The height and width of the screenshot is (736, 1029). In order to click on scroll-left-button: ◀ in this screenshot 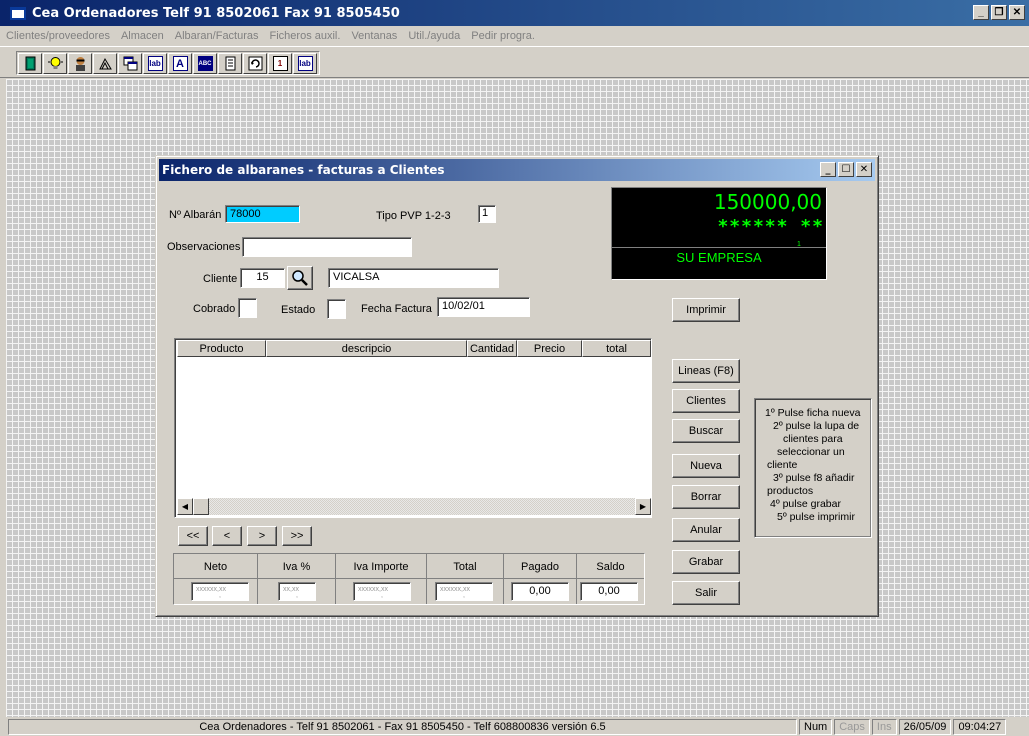, I will do `click(185, 506)`.